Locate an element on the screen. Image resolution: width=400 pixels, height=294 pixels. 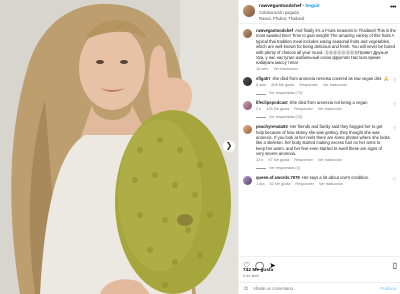
view-replies-button: Ver respuestas (73) is located at coordinates (323, 93).